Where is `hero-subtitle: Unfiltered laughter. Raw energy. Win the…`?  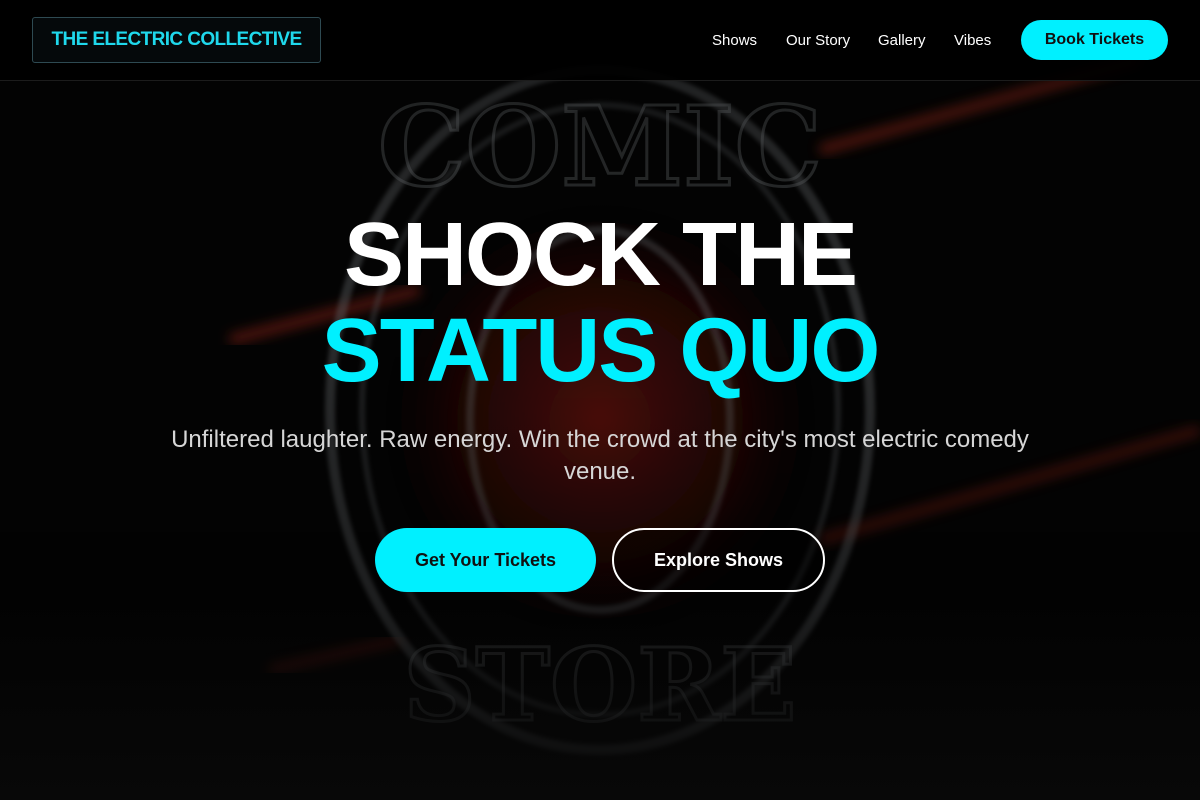 hero-subtitle: Unfiltered laughter. Raw energy. Win the… is located at coordinates (600, 455).